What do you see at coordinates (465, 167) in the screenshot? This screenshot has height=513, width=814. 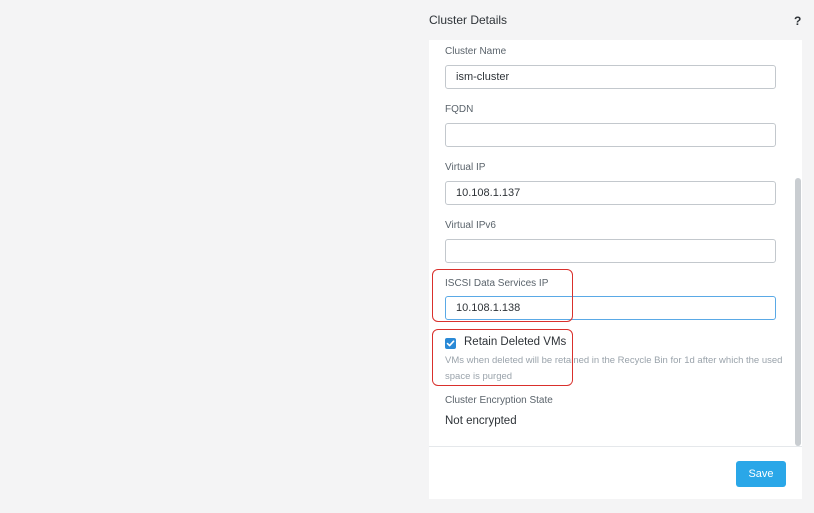 I see `virtual-ip-label: Virtual IP` at bounding box center [465, 167].